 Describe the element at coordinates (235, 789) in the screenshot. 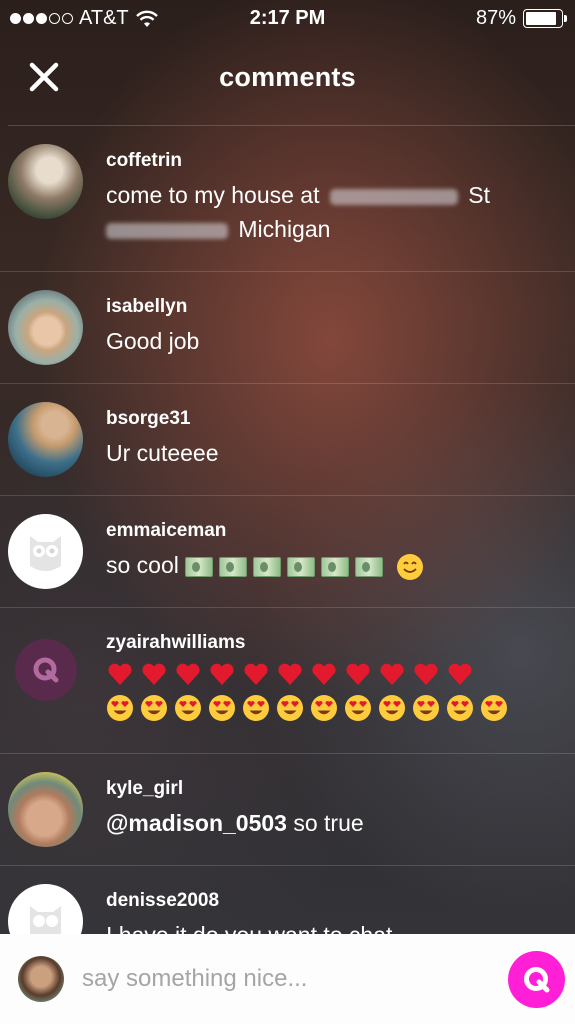

I see `username: kyle_girl` at that location.